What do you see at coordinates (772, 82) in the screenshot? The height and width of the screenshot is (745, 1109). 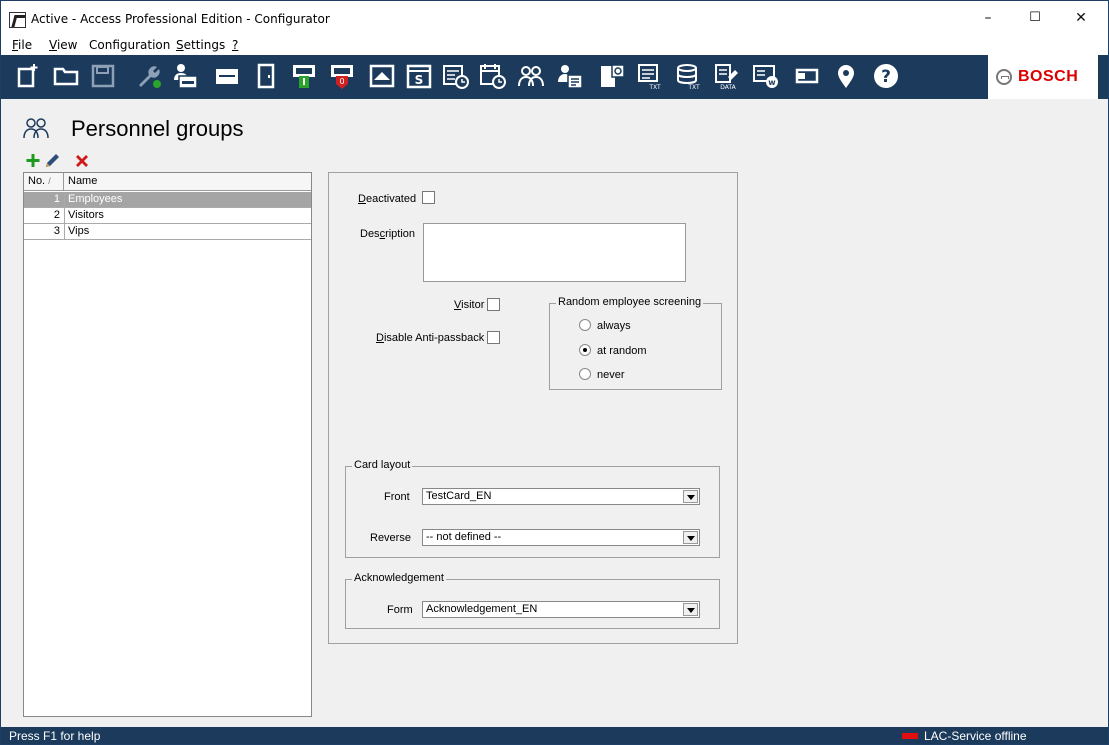 I see `svg-text: w` at bounding box center [772, 82].